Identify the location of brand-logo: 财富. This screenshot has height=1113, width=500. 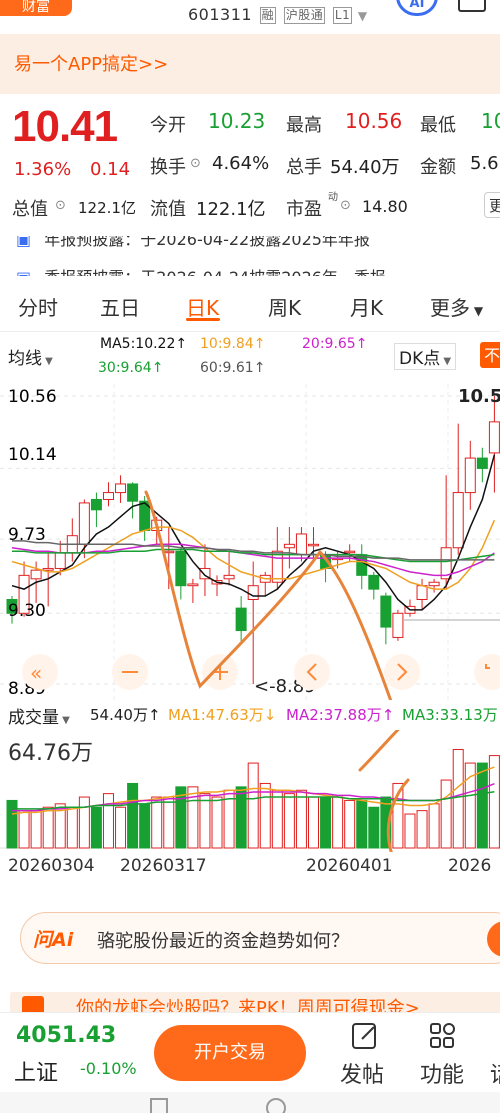
(36, 8).